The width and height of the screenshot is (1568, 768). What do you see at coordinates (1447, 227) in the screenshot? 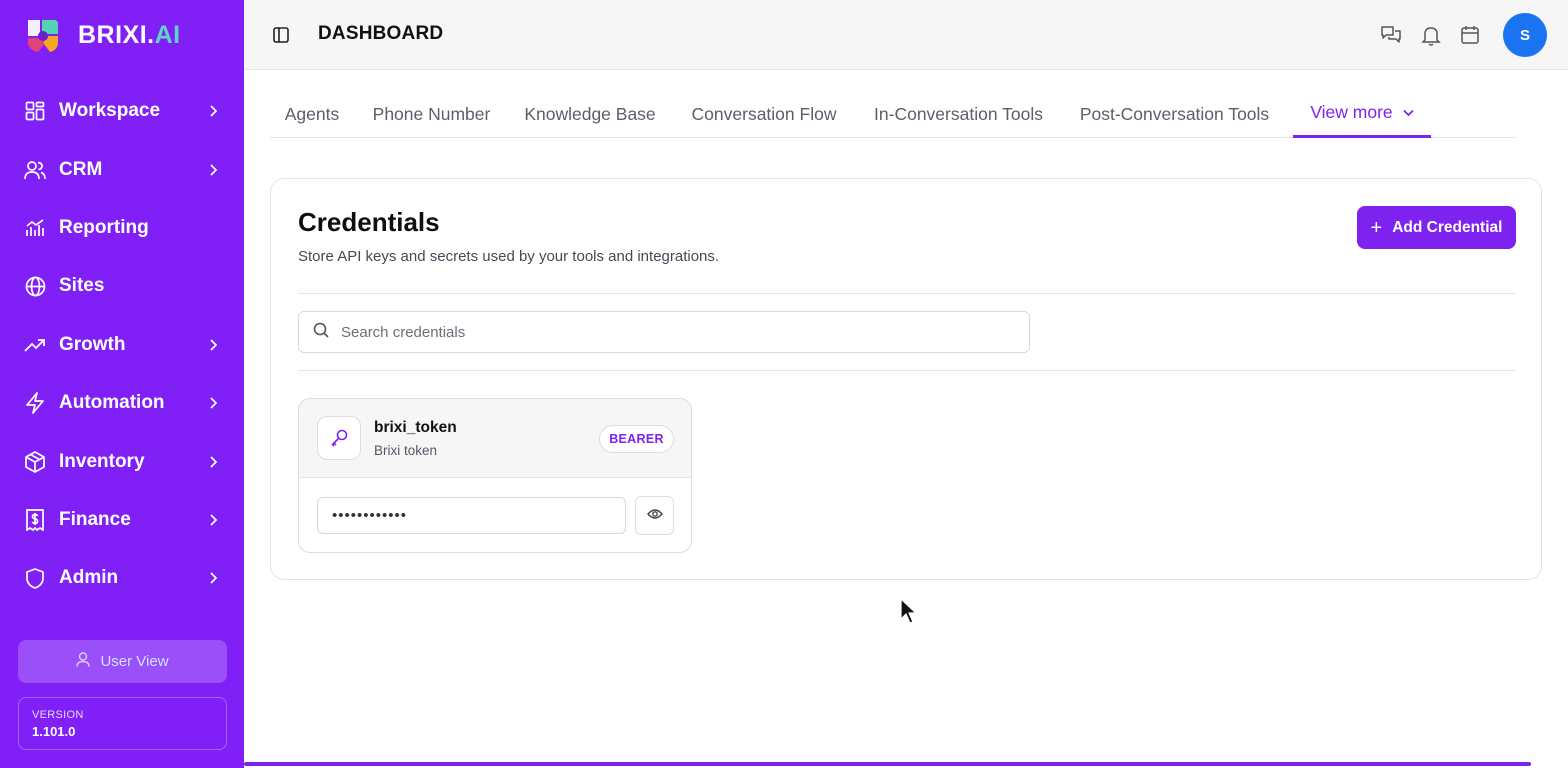
I see `add-credential-label: Add Credential` at bounding box center [1447, 227].